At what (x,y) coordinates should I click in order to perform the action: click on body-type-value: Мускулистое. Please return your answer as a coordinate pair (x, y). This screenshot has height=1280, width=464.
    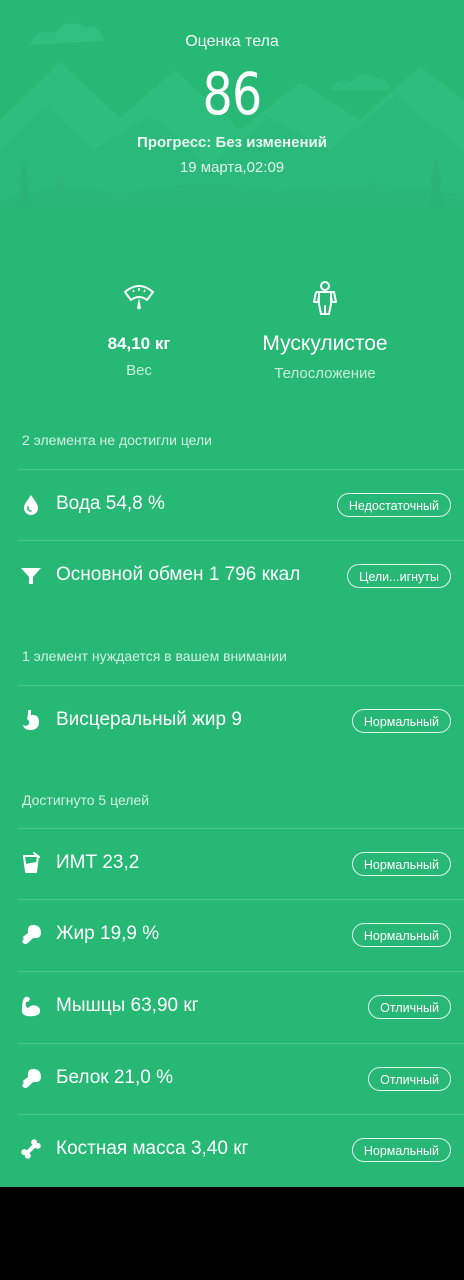
    Looking at the image, I should click on (325, 343).